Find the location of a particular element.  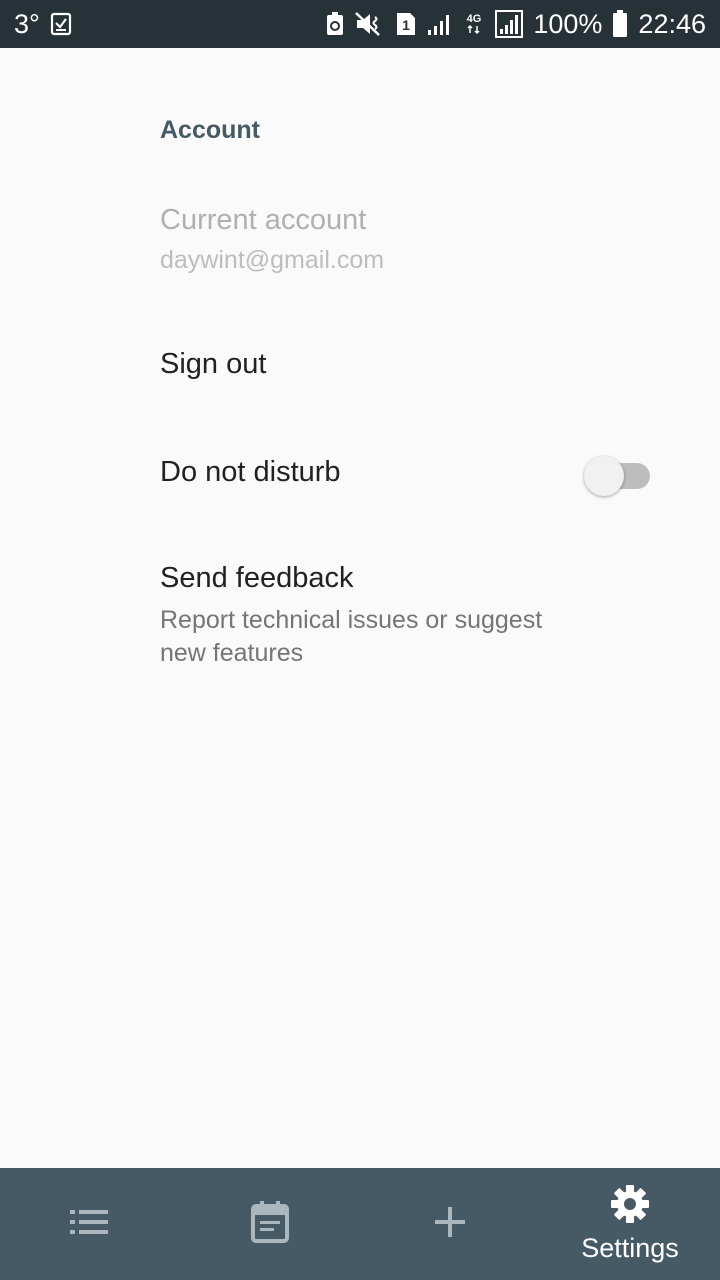

battery-icon is located at coordinates (620, 24).